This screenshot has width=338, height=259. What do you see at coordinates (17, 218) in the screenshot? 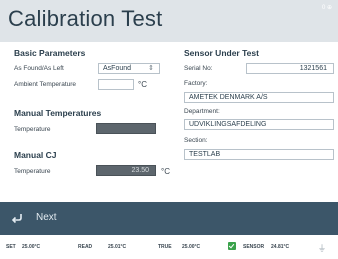
I see `back-arrow-icon` at bounding box center [17, 218].